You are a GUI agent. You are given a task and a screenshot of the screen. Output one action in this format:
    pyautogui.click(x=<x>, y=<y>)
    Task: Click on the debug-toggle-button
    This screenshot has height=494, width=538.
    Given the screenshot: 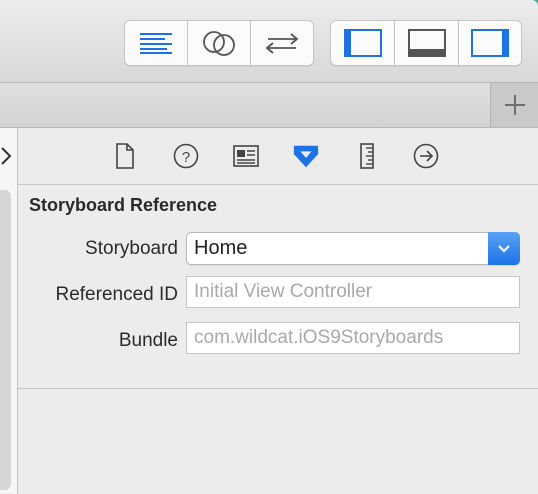 What is the action you would take?
    pyautogui.click(x=426, y=43)
    